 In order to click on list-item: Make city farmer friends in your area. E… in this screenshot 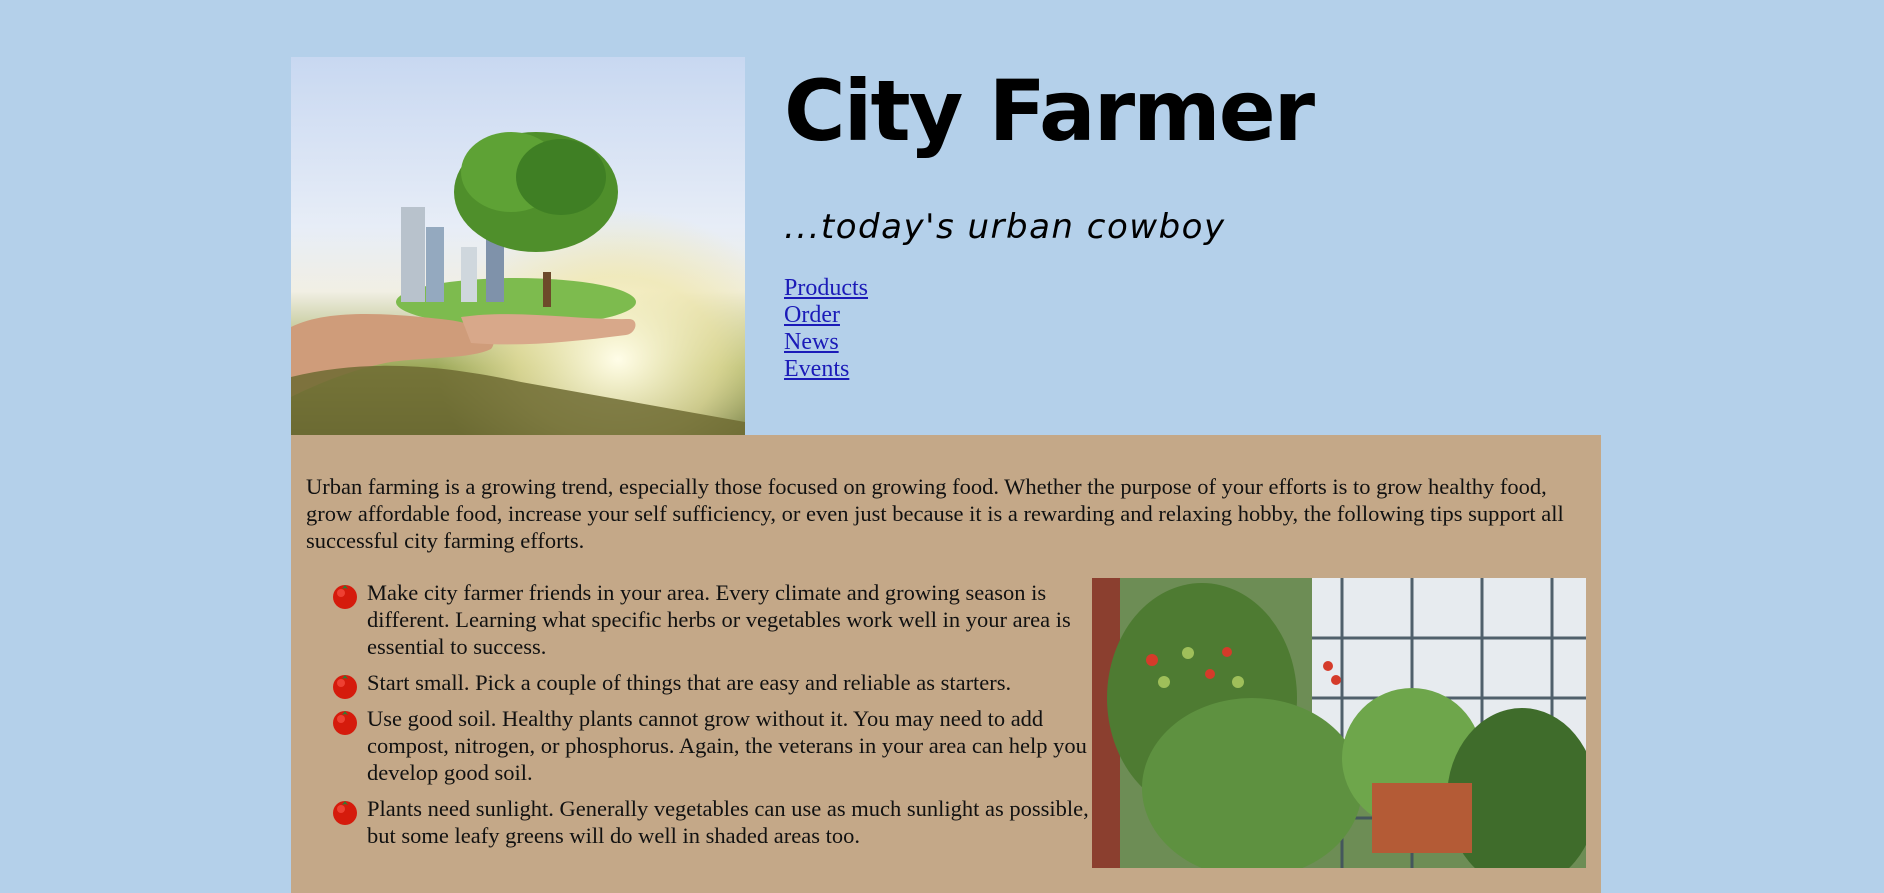, I will do `click(710, 619)`.